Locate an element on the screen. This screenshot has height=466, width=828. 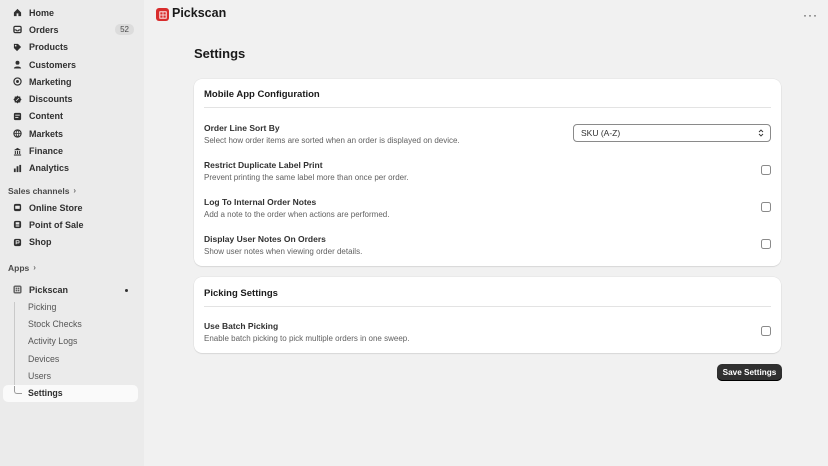
nav-label: Pickscan is located at coordinates (49, 289).